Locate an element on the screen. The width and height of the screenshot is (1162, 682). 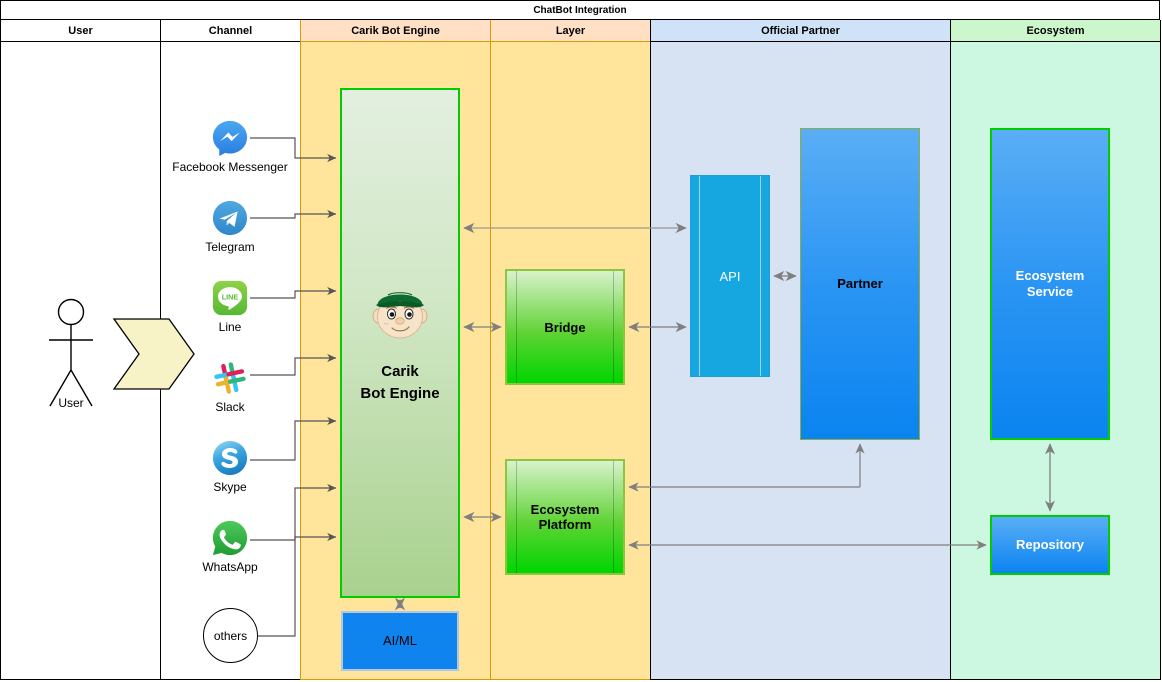
node-bridge: Bridge is located at coordinates (565, 327).